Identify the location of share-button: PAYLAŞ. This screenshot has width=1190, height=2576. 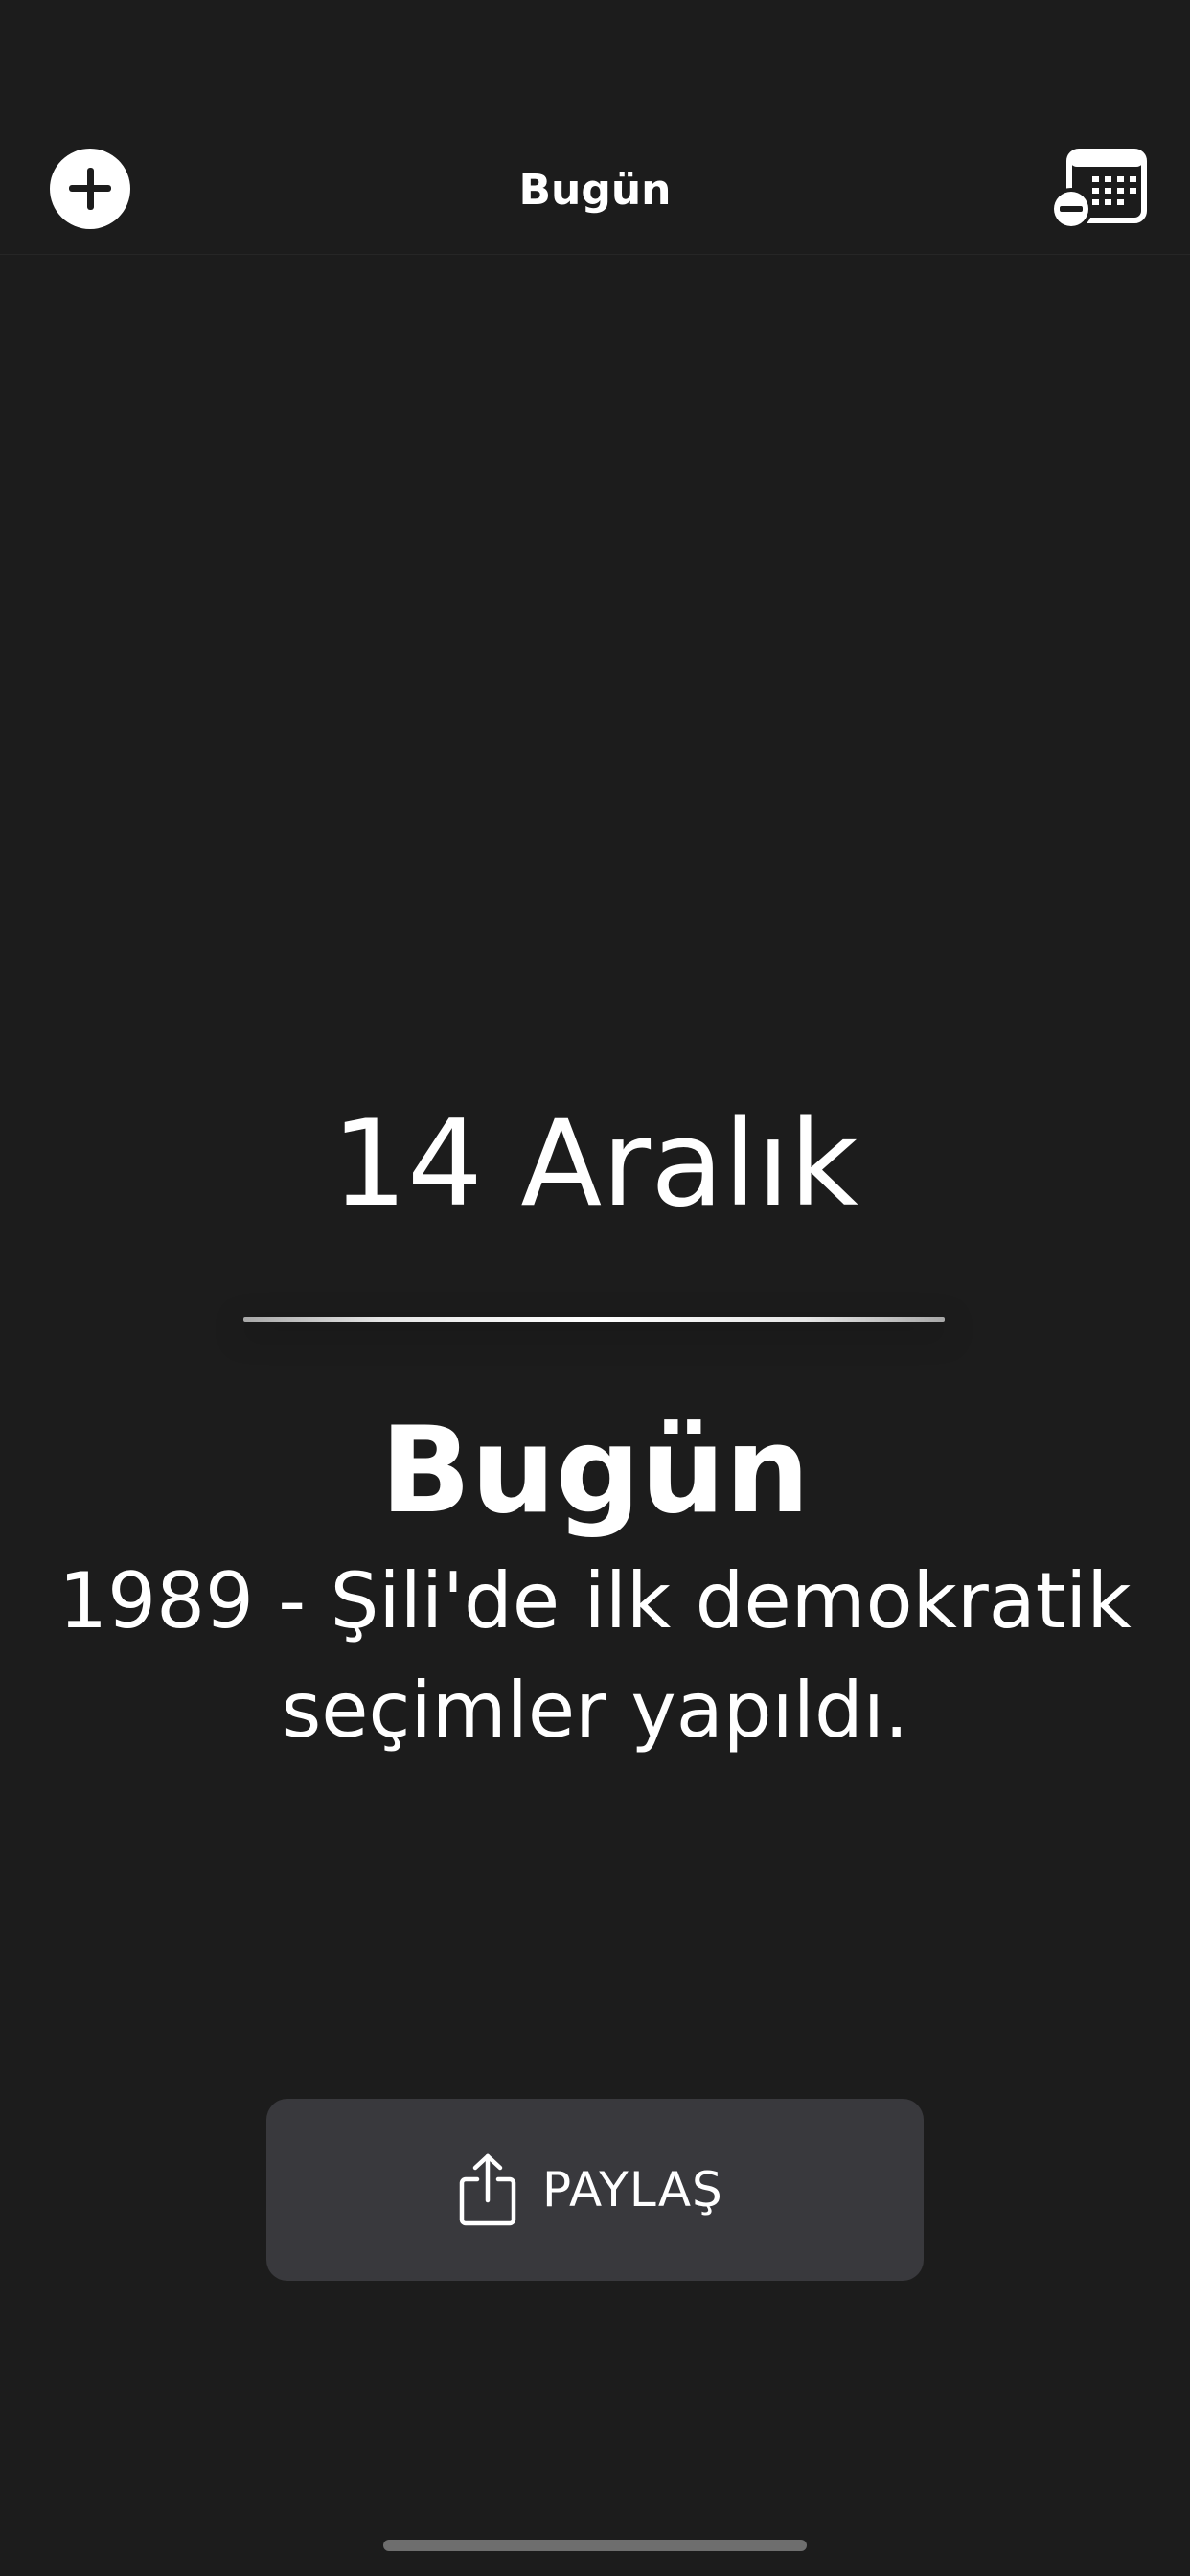
(595, 2190).